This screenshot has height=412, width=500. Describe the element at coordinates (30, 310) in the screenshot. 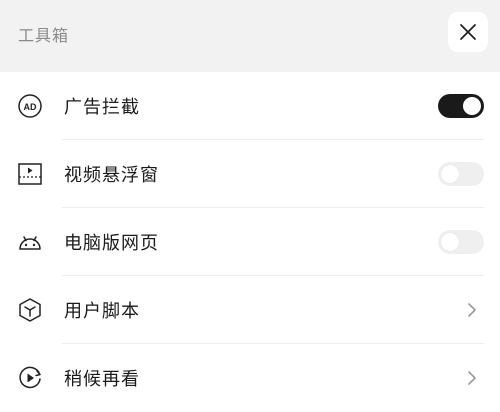

I see `cube-icon` at that location.